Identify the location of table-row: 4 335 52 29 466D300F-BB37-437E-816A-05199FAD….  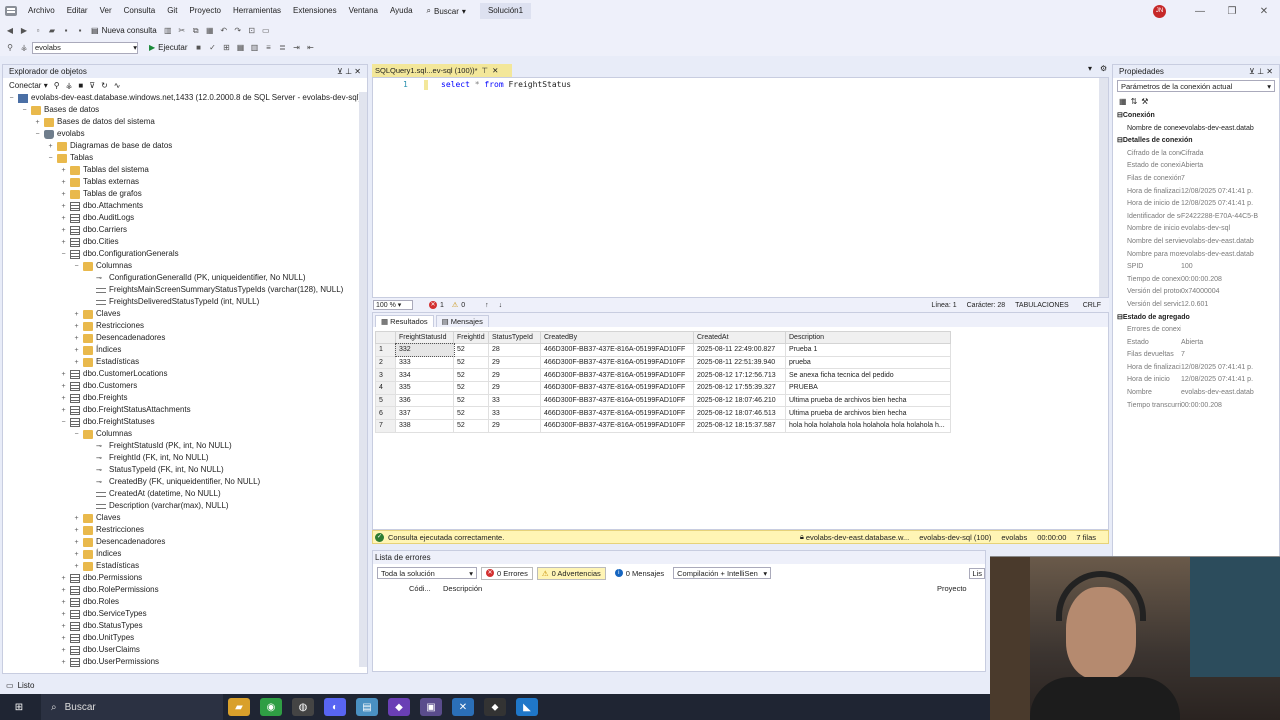
(663, 388).